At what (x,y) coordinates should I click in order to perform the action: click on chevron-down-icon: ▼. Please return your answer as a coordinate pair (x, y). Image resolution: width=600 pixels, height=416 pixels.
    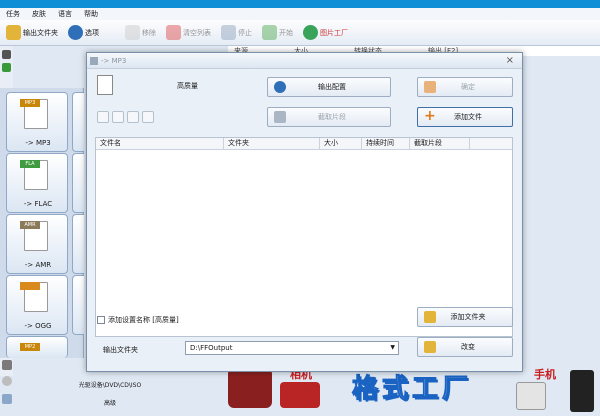
    Looking at the image, I should click on (392, 347).